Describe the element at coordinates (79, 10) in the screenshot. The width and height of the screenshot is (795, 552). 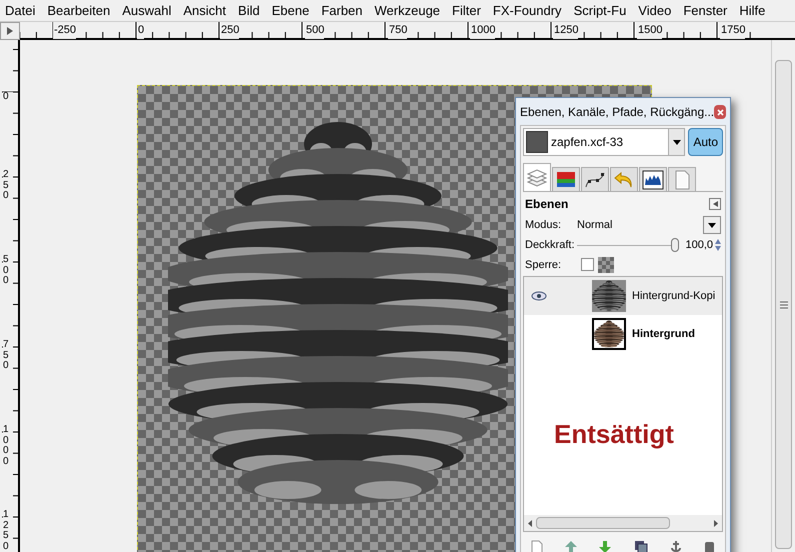
I see `menu-item: Bearbeiten` at that location.